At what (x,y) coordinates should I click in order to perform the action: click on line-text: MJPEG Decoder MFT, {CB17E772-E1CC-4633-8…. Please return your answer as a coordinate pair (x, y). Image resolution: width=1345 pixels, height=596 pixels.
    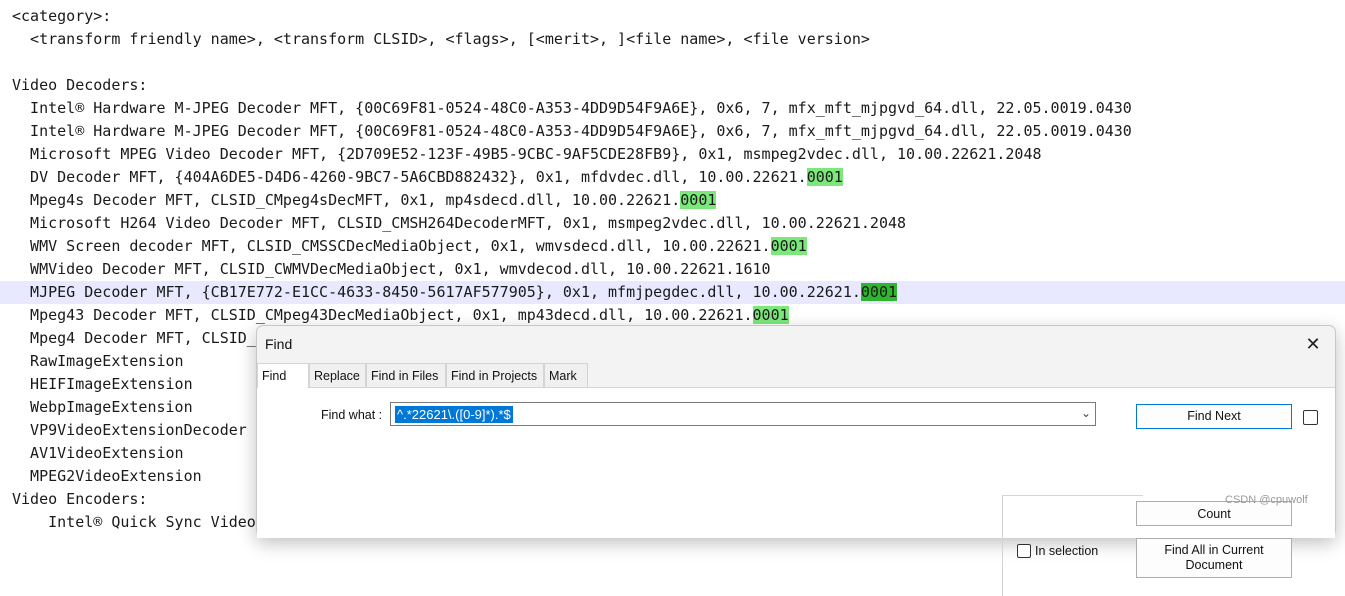
    Looking at the image, I should click on (436, 292).